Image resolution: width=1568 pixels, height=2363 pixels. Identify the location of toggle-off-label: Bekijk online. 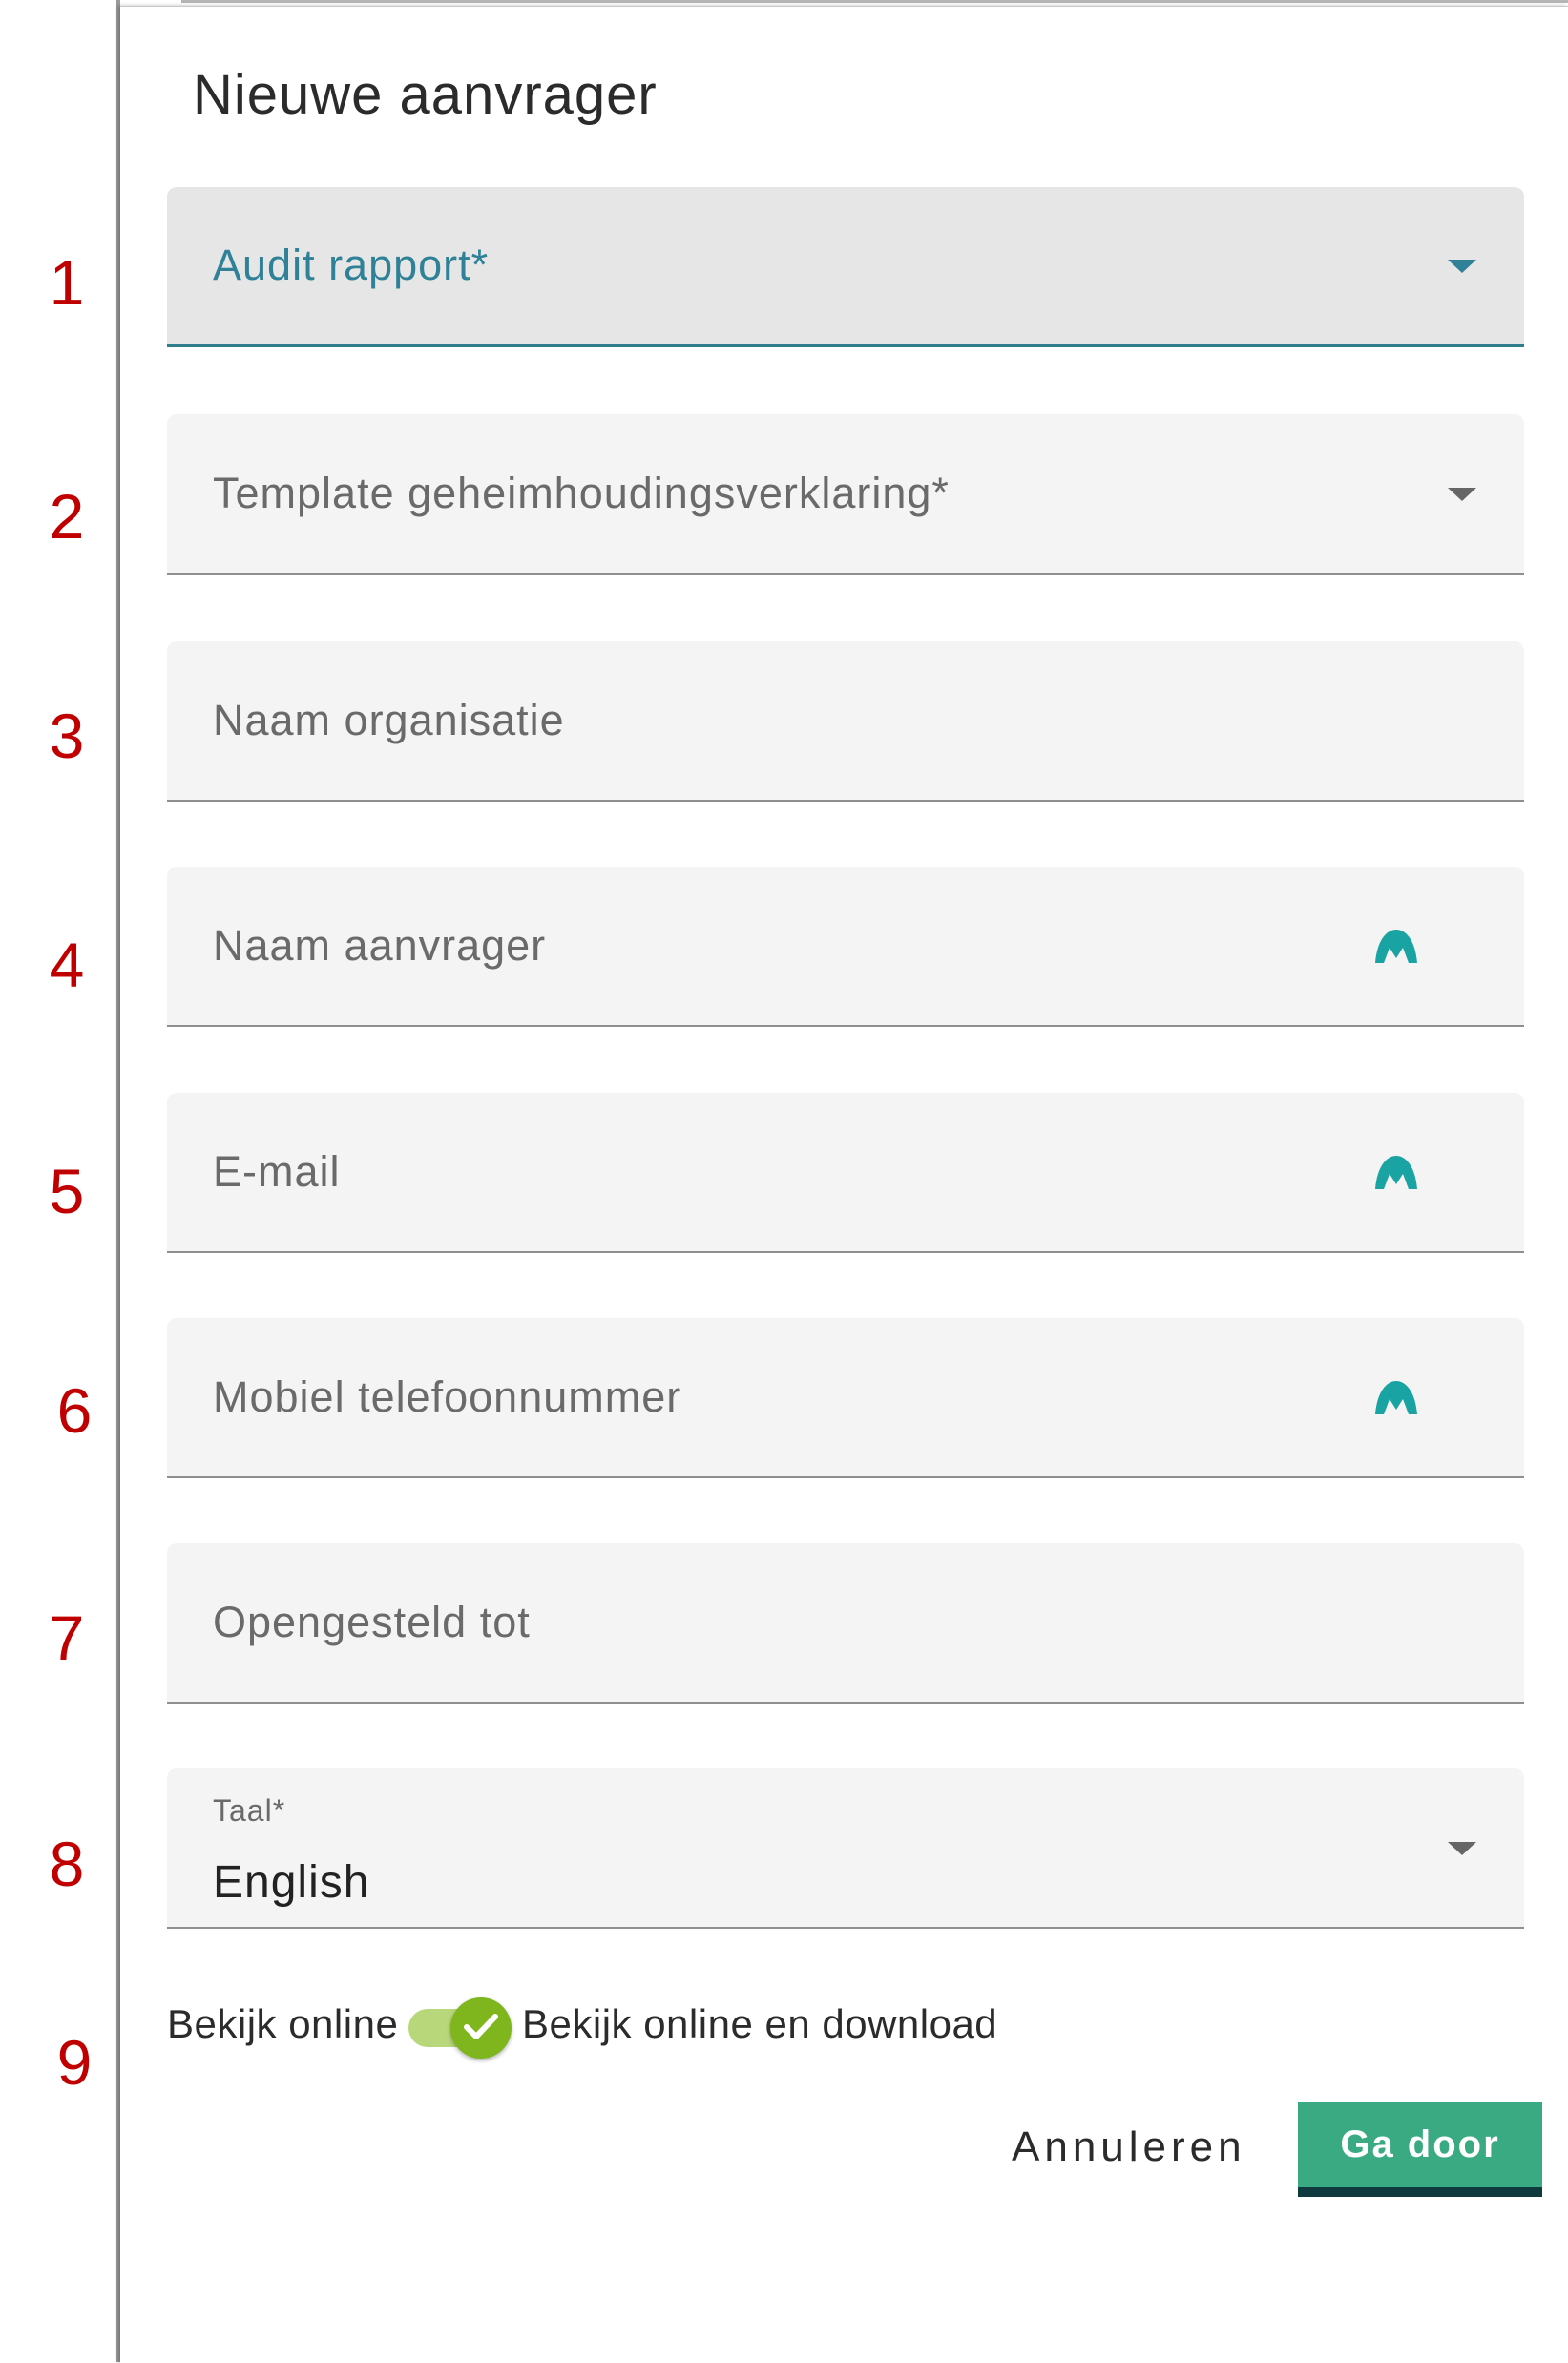
(283, 2023).